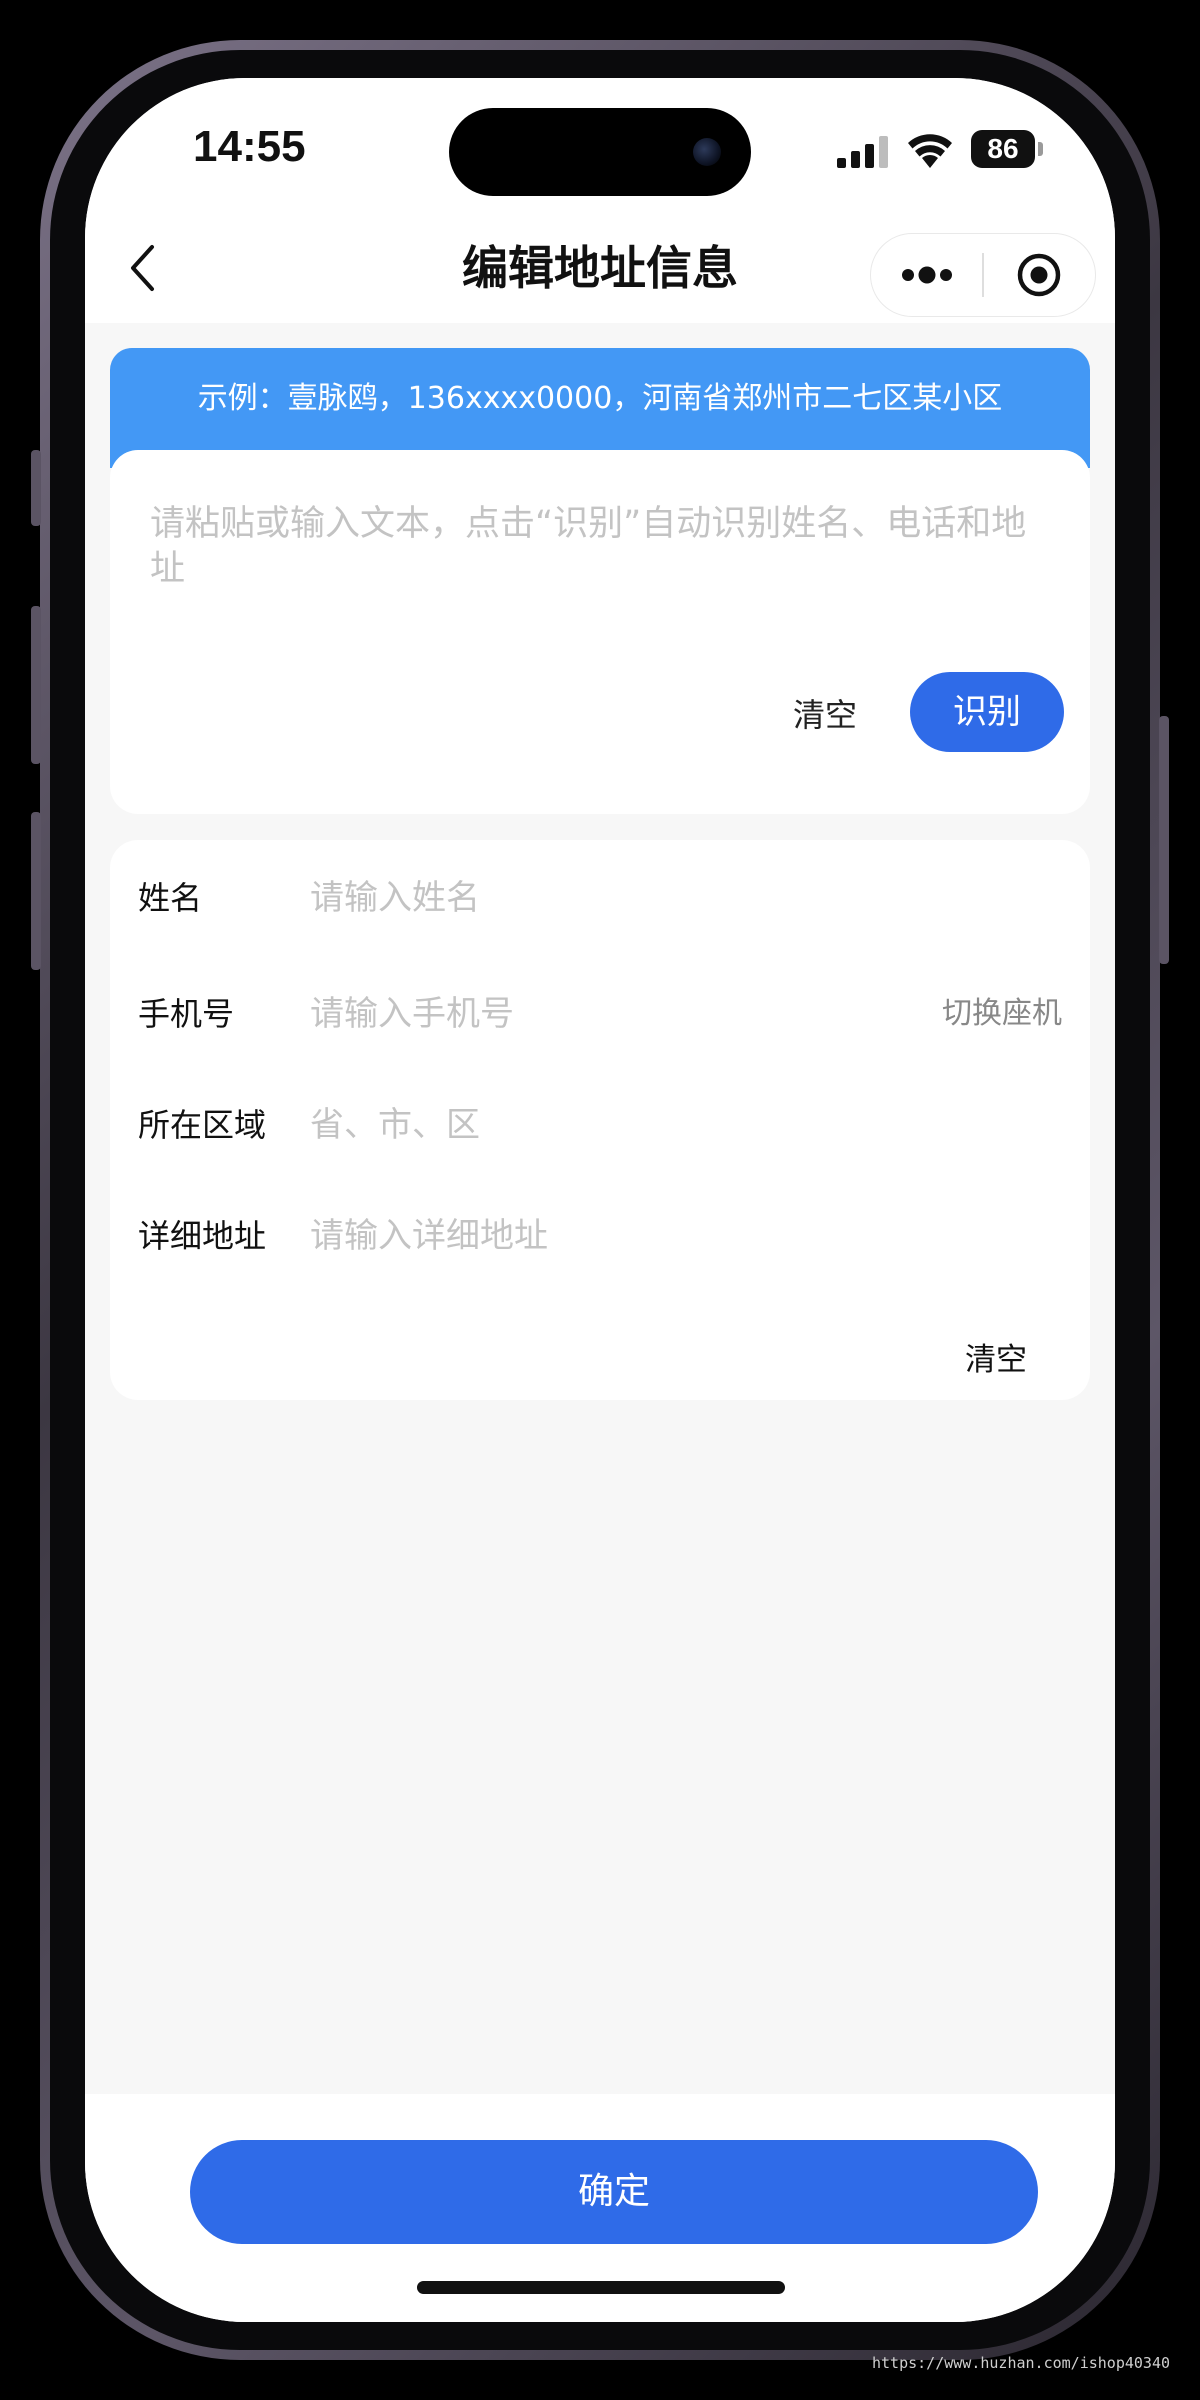 This screenshot has width=1200, height=2400. Describe the element at coordinates (36, 891) in the screenshot. I see `phone-volume-down-button` at that location.